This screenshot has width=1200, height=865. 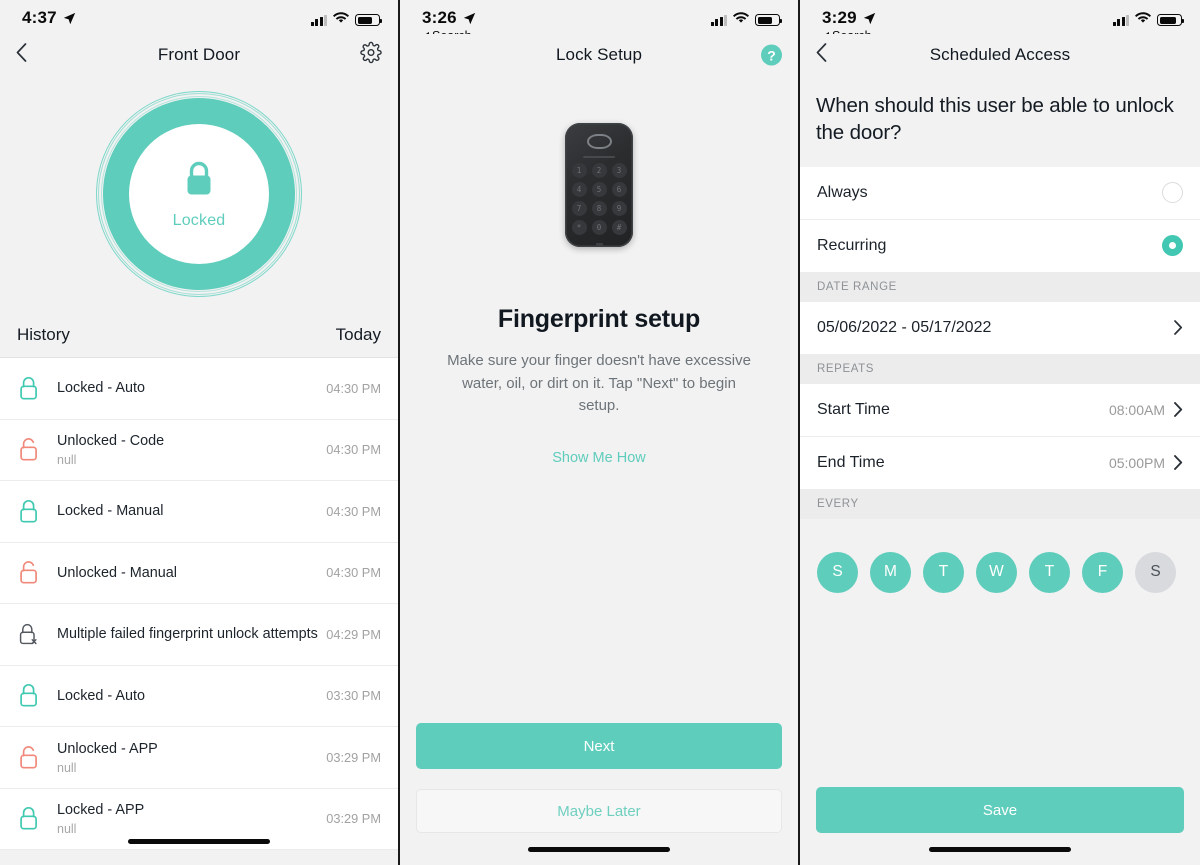 What do you see at coordinates (1136, 462) in the screenshot?
I see `row-value: 05:00PM` at bounding box center [1136, 462].